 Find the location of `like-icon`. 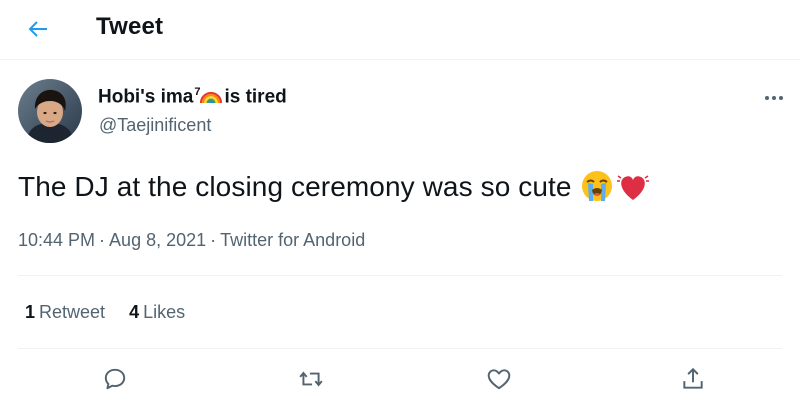

like-icon is located at coordinates (499, 379).